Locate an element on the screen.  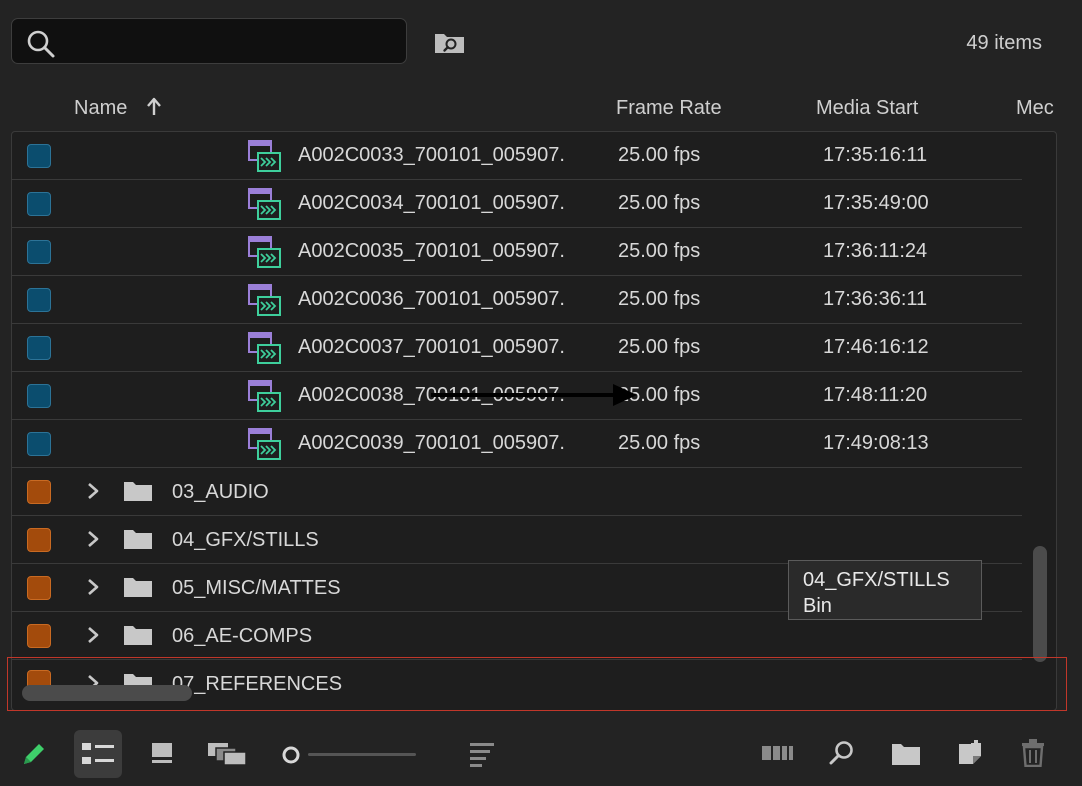
find-icon is located at coordinates (842, 753).